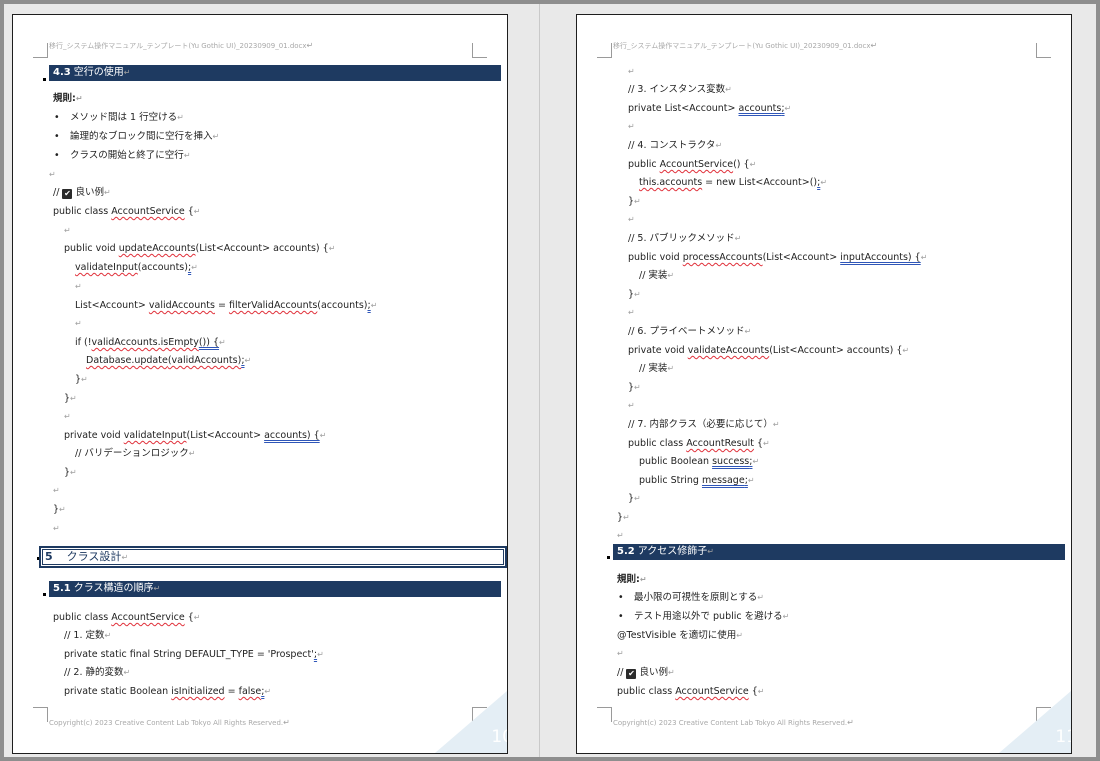 The width and height of the screenshot is (1100, 761). What do you see at coordinates (136, 137) in the screenshot?
I see `bullet-item: 論理的なブロック間に空行を挿入↵` at bounding box center [136, 137].